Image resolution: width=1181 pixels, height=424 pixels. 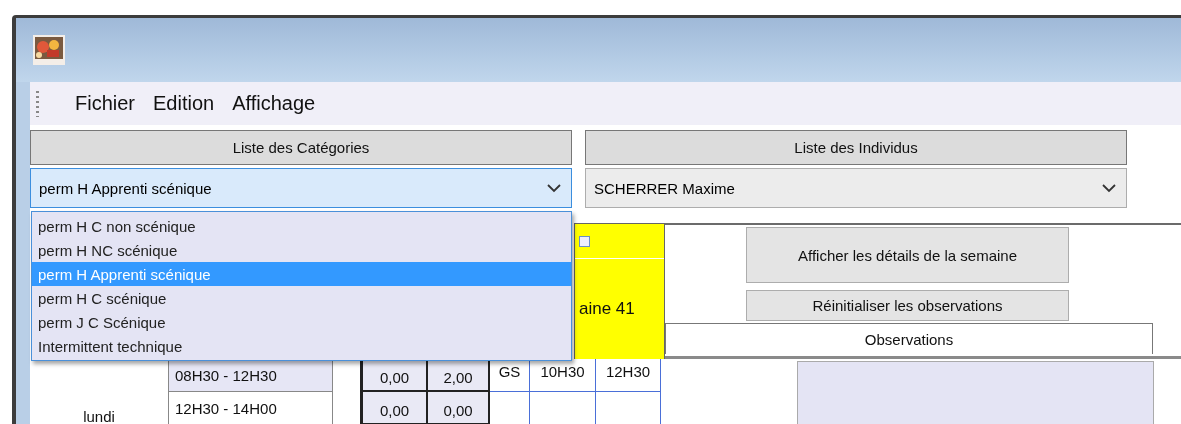 What do you see at coordinates (301, 298) in the screenshot?
I see `dropdown-option: perm H C scénique` at bounding box center [301, 298].